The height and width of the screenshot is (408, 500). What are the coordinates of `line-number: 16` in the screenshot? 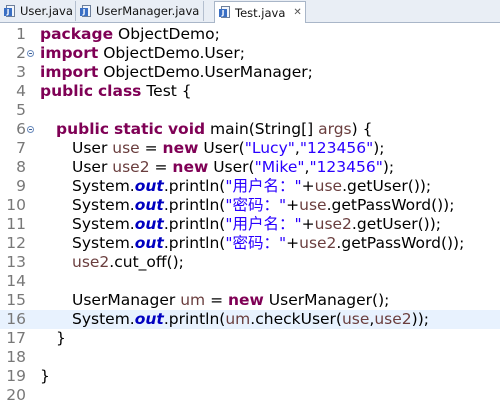 It's located at (16, 319).